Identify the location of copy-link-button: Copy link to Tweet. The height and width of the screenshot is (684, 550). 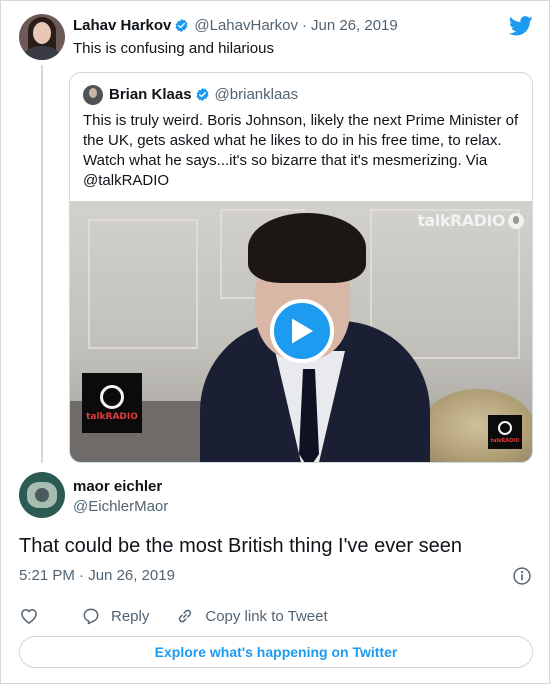
(251, 616).